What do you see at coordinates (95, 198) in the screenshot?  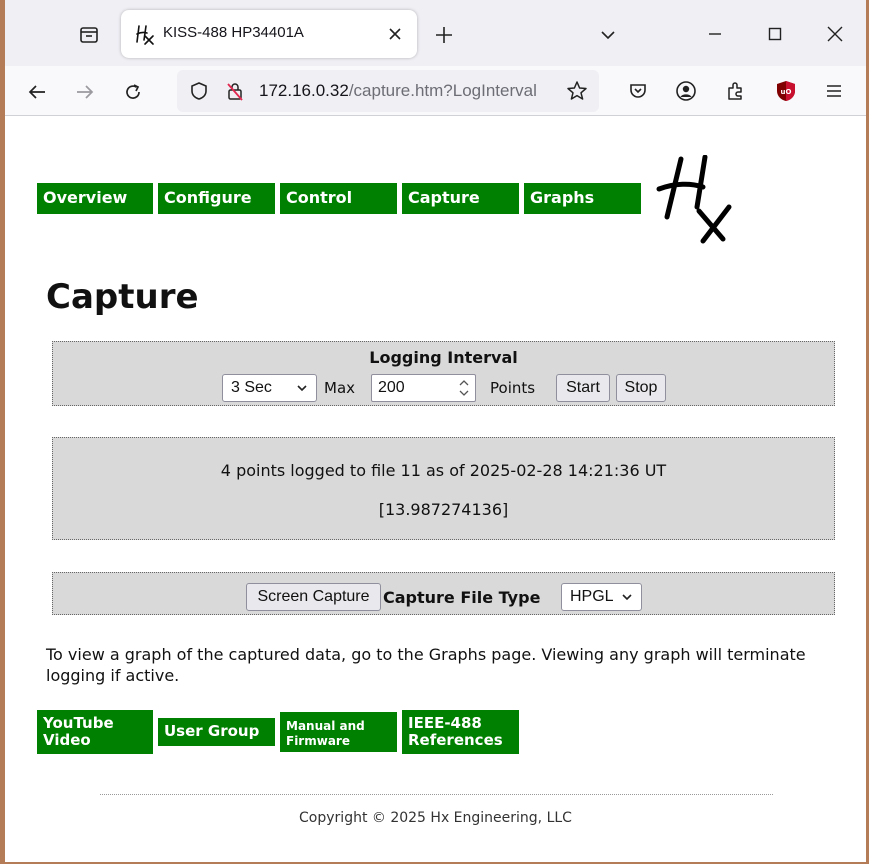 I see `nav-overview: Overview` at bounding box center [95, 198].